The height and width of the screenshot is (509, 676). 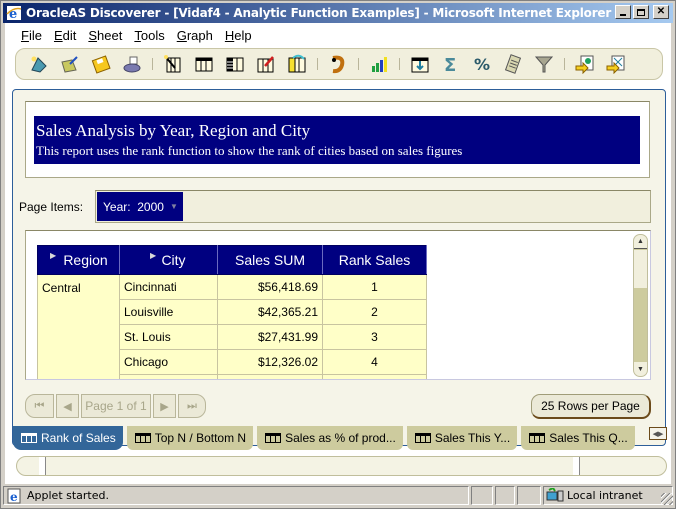 I want to click on rank-cell: 2, so click(x=374, y=312).